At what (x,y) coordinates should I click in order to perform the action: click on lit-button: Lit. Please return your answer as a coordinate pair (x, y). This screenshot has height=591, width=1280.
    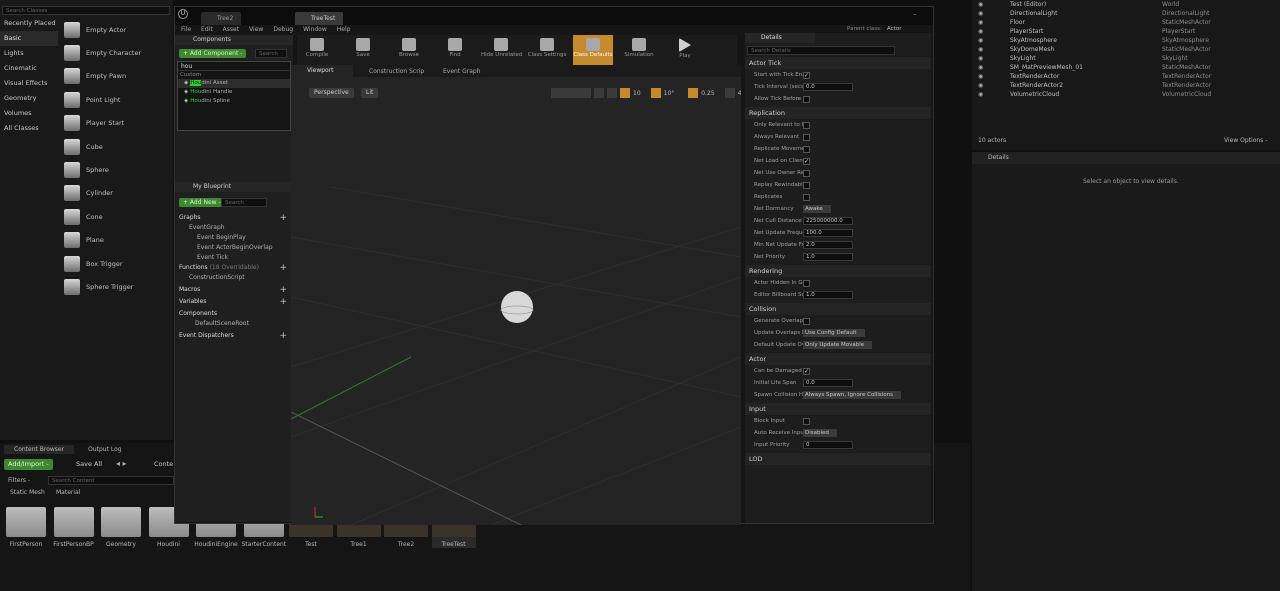
    Looking at the image, I should click on (370, 93).